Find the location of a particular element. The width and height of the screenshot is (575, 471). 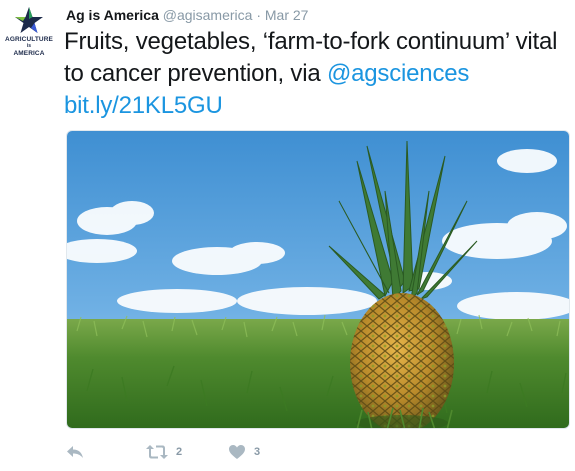

retweet-icon is located at coordinates (157, 452).